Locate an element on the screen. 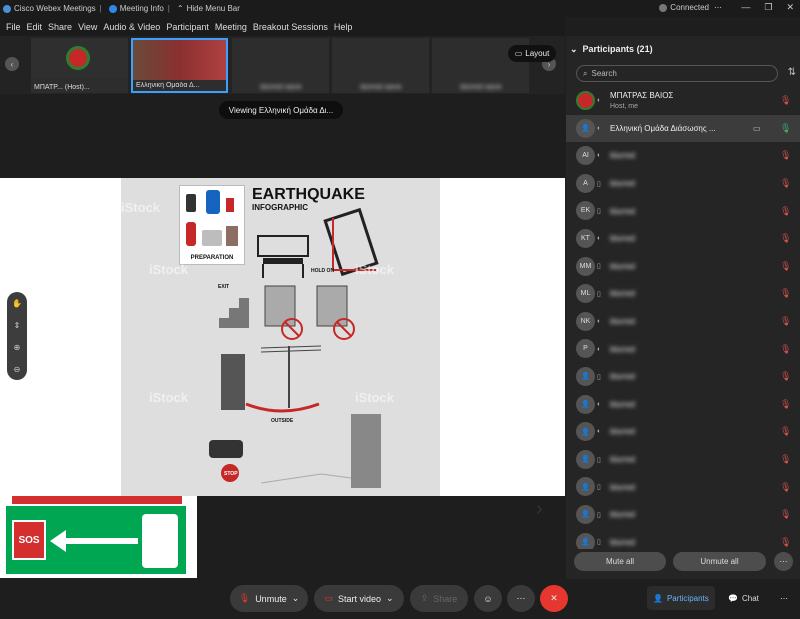 Image resolution: width=800 pixels, height=619 pixels. connected-icon is located at coordinates (663, 7).